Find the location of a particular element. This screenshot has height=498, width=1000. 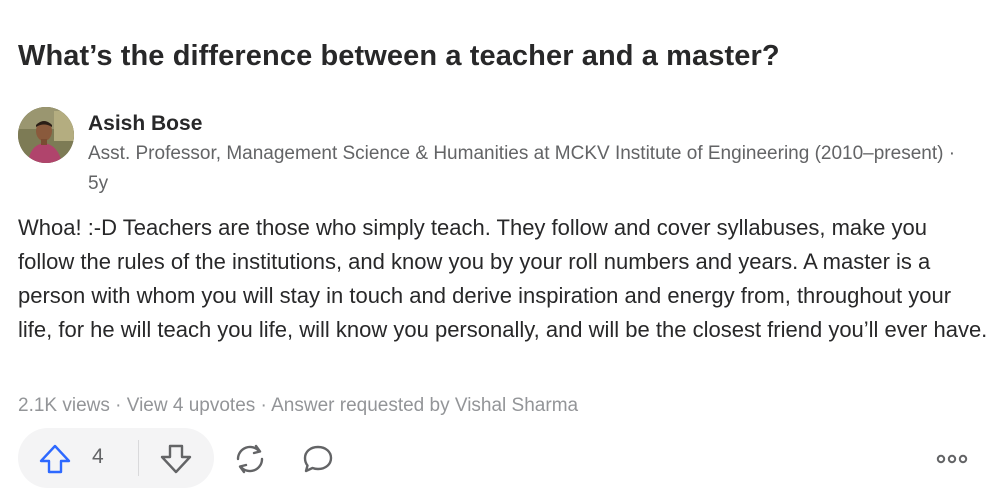

share-icon is located at coordinates (250, 459).